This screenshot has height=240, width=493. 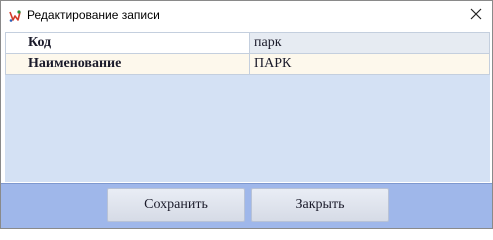 I want to click on close-icon, so click(x=476, y=16).